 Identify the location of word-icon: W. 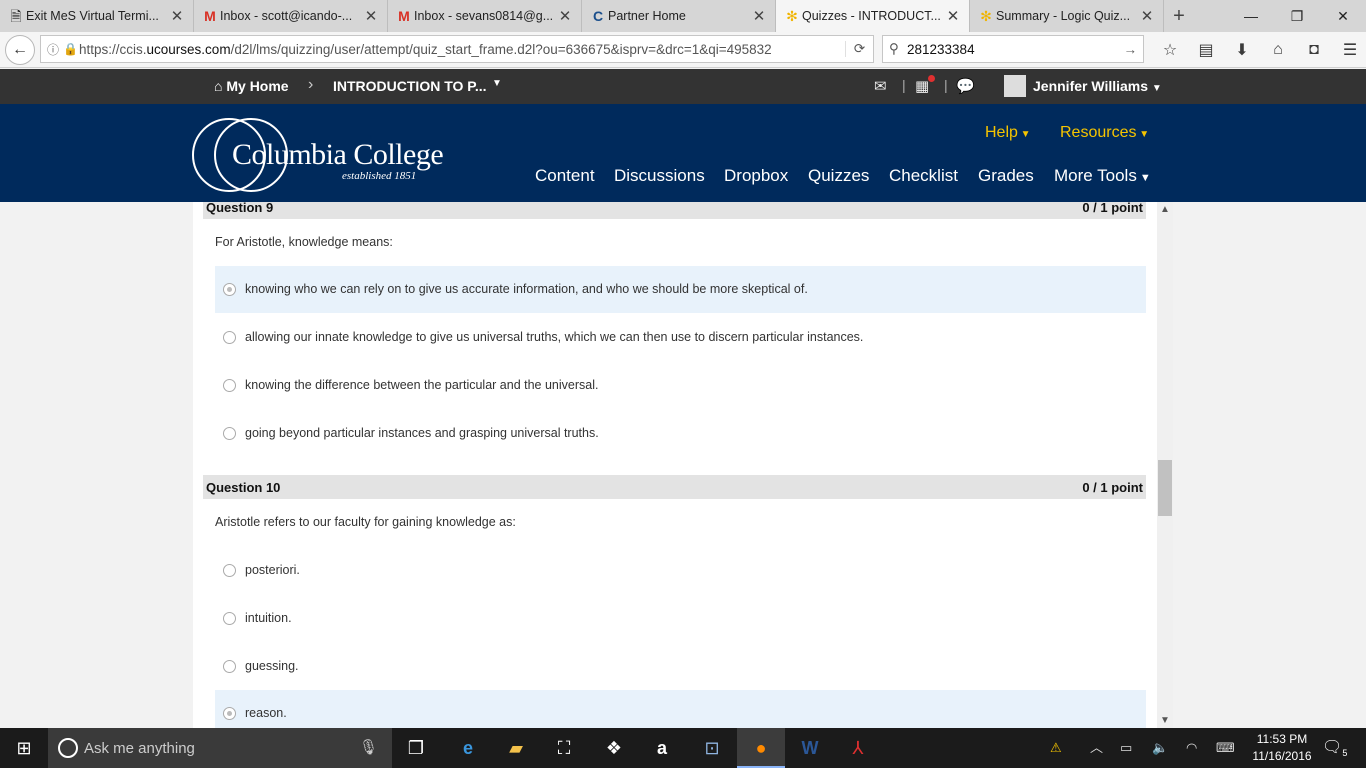
(810, 748).